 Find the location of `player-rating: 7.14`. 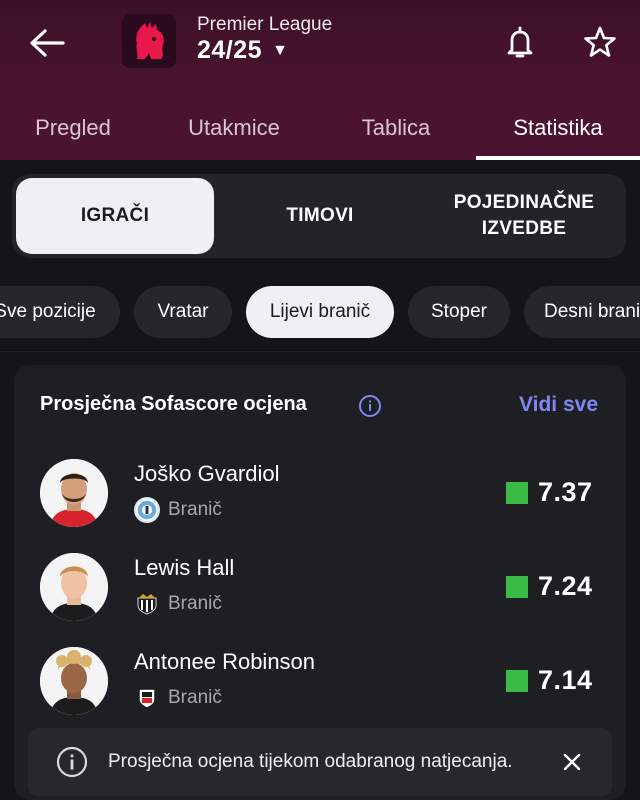

player-rating: 7.14 is located at coordinates (548, 680).